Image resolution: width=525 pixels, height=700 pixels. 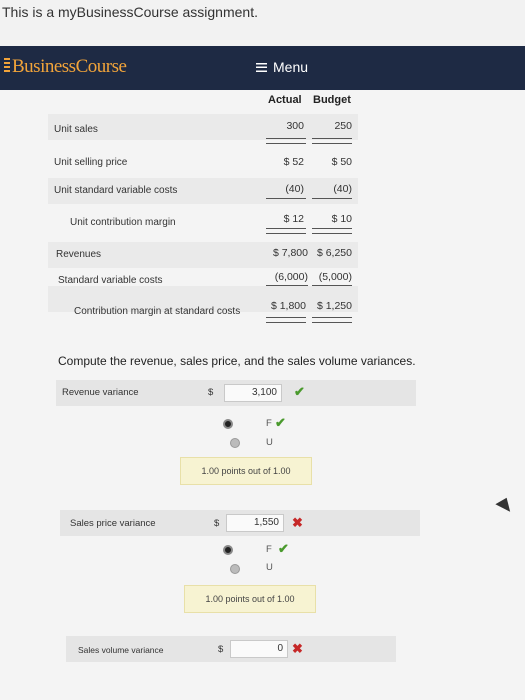 I want to click on actual-contribution-margin-at-standard-costs: $ 1,800, so click(x=288, y=306).